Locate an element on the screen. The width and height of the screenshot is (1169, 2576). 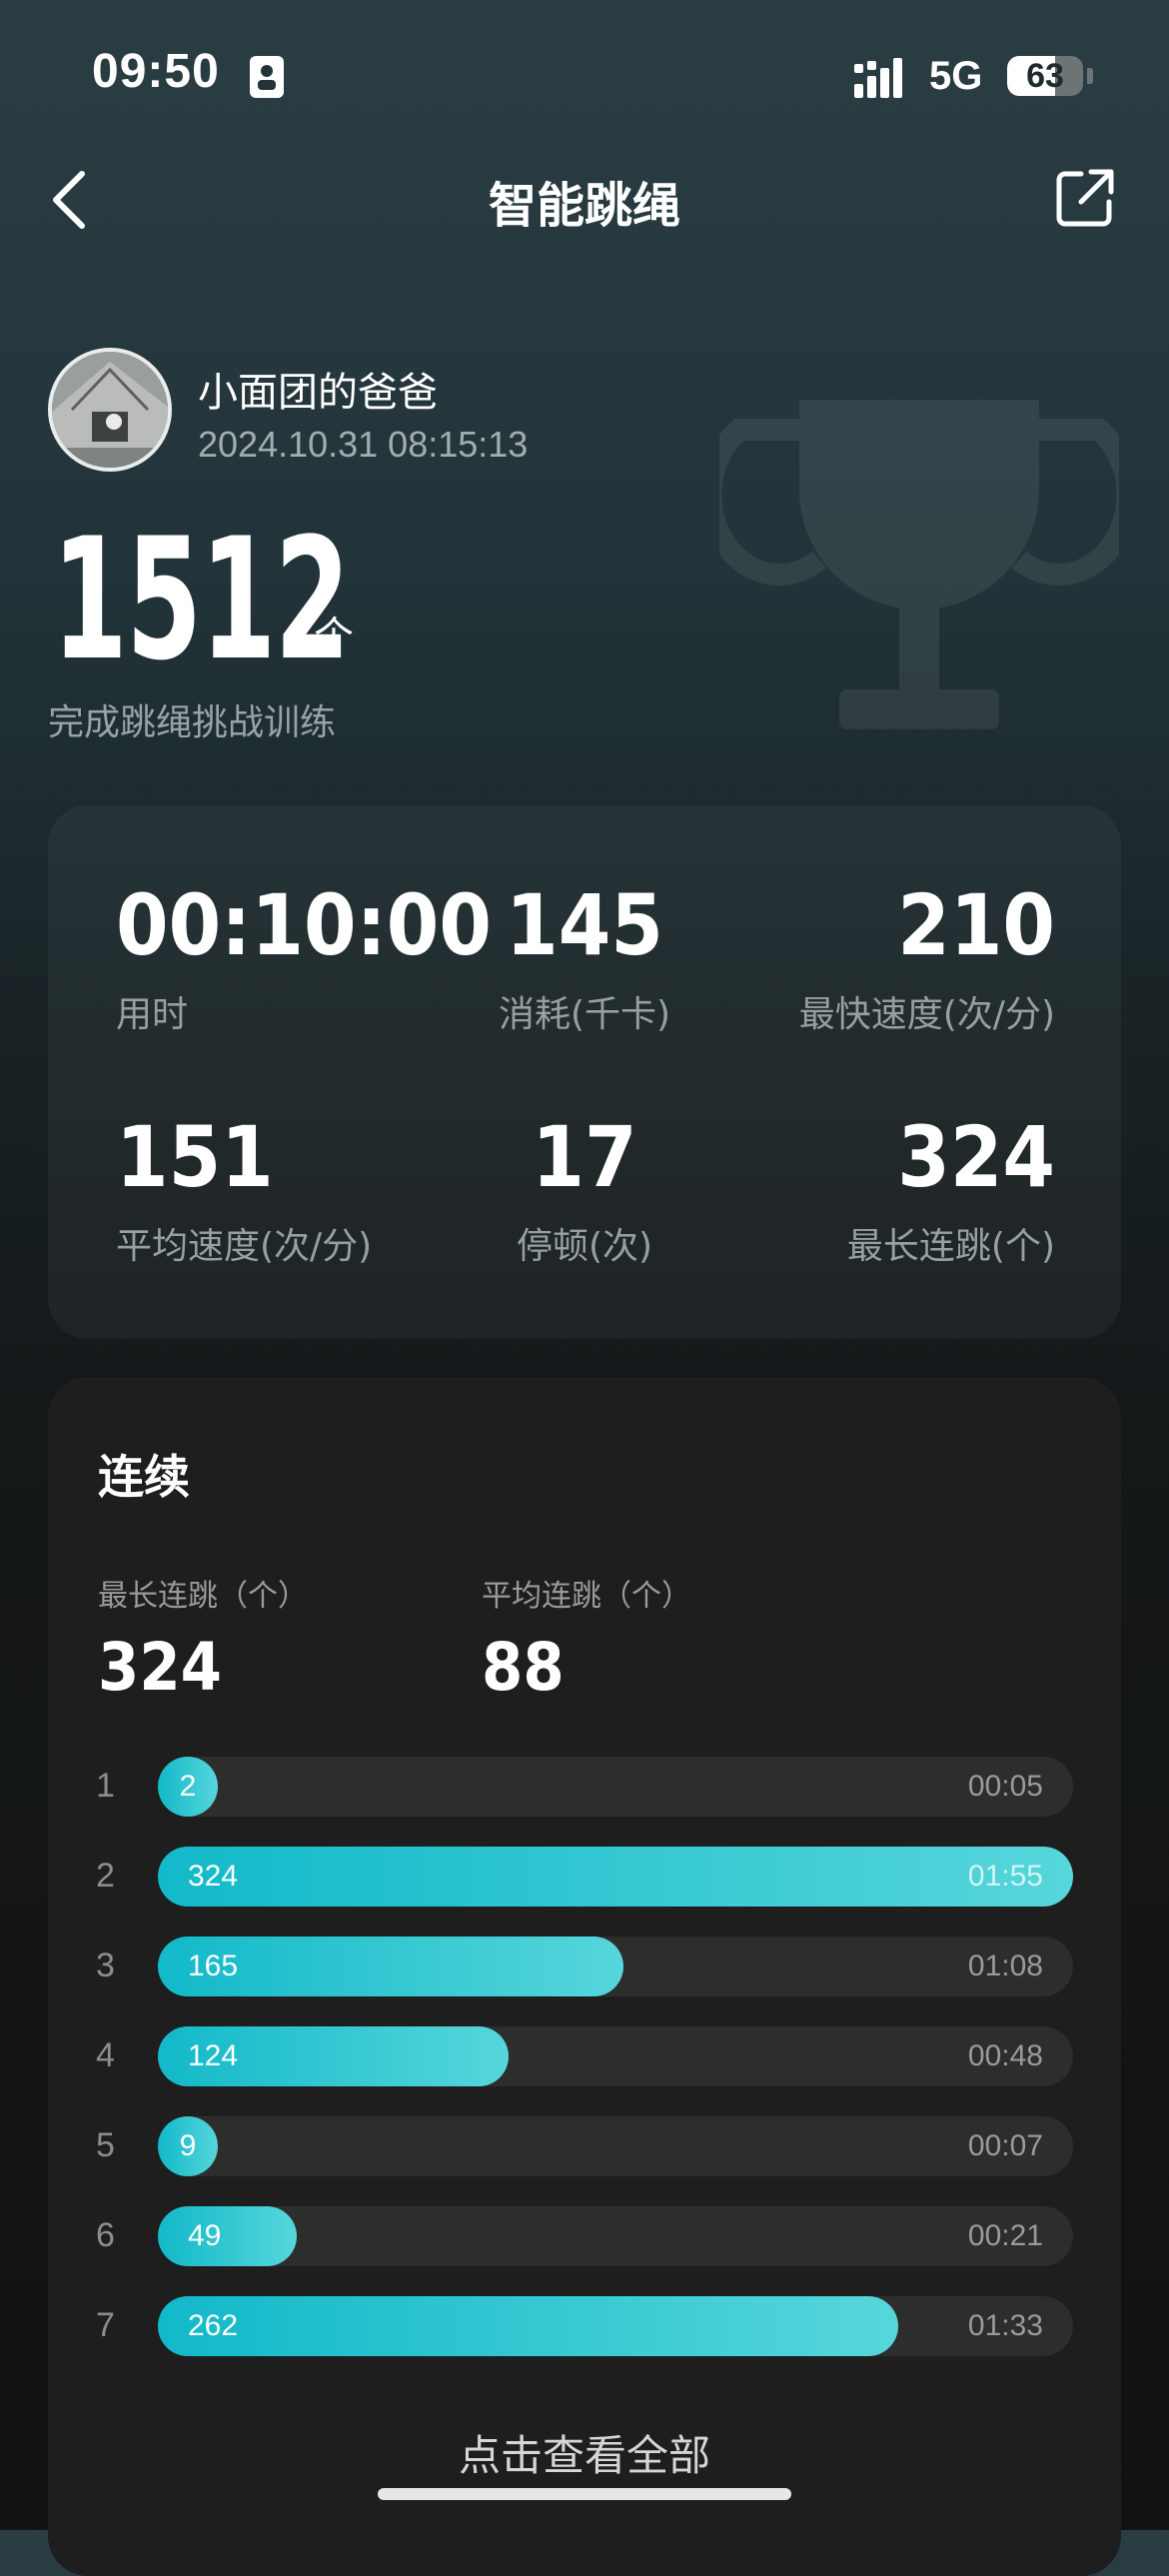
share-icon is located at coordinates (1085, 198).